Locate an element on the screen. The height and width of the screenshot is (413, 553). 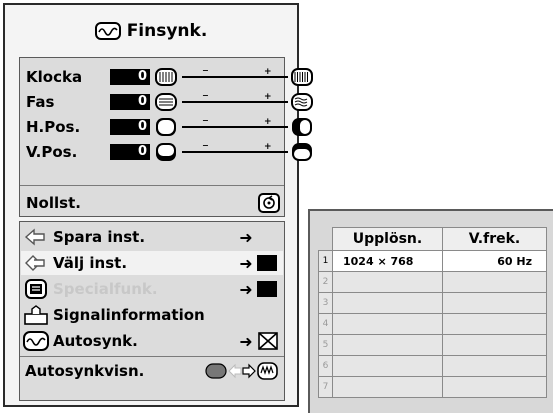
menu-item-autosync-display: Autosynkvisn. is located at coordinates (152, 371).